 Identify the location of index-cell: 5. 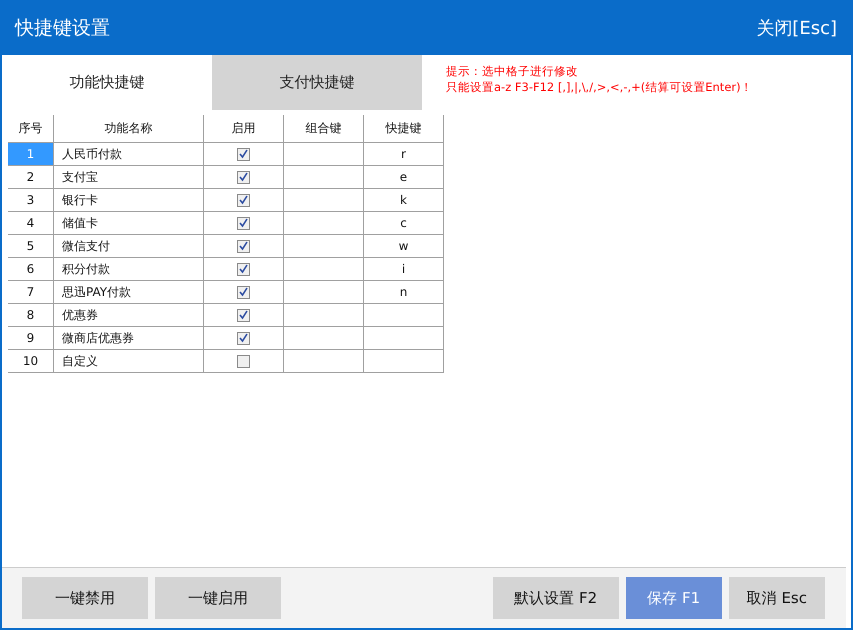
(31, 246).